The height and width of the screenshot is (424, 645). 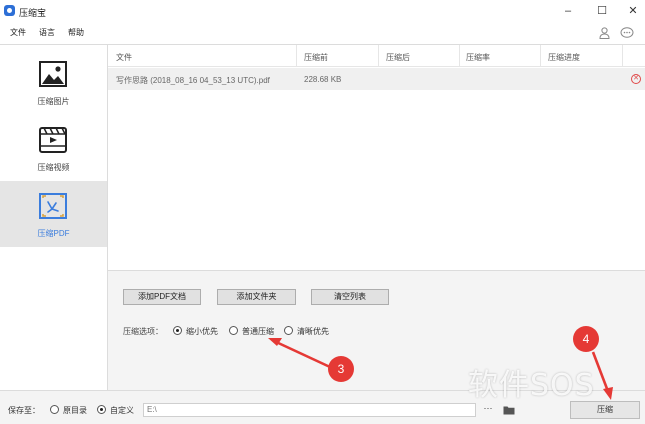 What do you see at coordinates (233, 330) in the screenshot?
I see `radio-normal` at bounding box center [233, 330].